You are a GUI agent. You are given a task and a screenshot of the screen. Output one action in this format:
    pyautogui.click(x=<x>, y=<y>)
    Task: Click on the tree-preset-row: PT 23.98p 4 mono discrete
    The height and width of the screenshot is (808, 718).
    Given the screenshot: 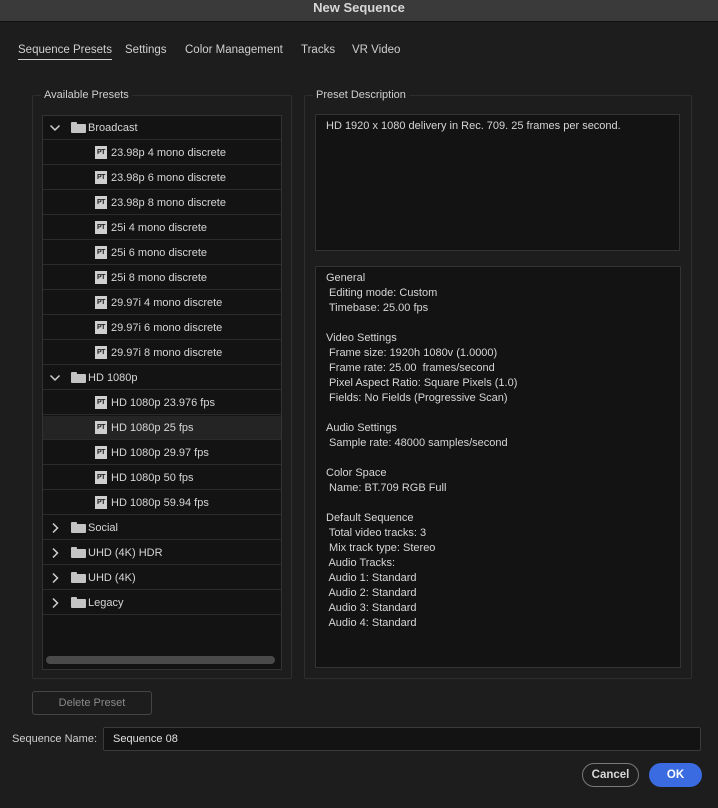 What is the action you would take?
    pyautogui.click(x=162, y=153)
    